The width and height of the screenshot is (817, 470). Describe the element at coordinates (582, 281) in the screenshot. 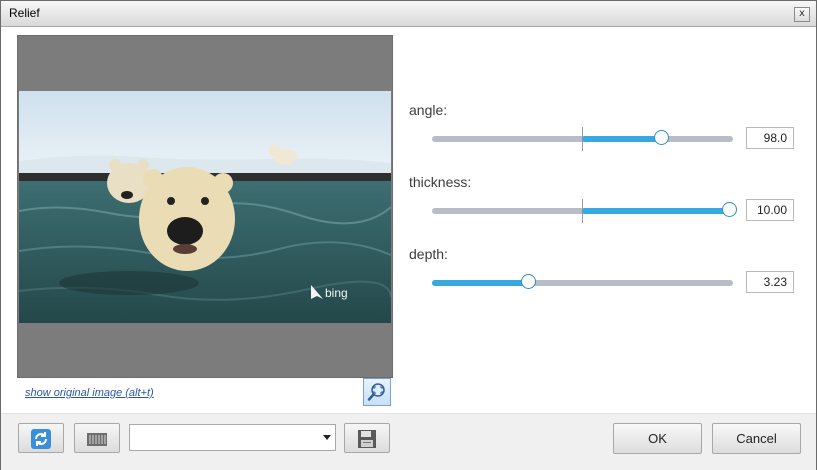

I see `depth-slider` at that location.